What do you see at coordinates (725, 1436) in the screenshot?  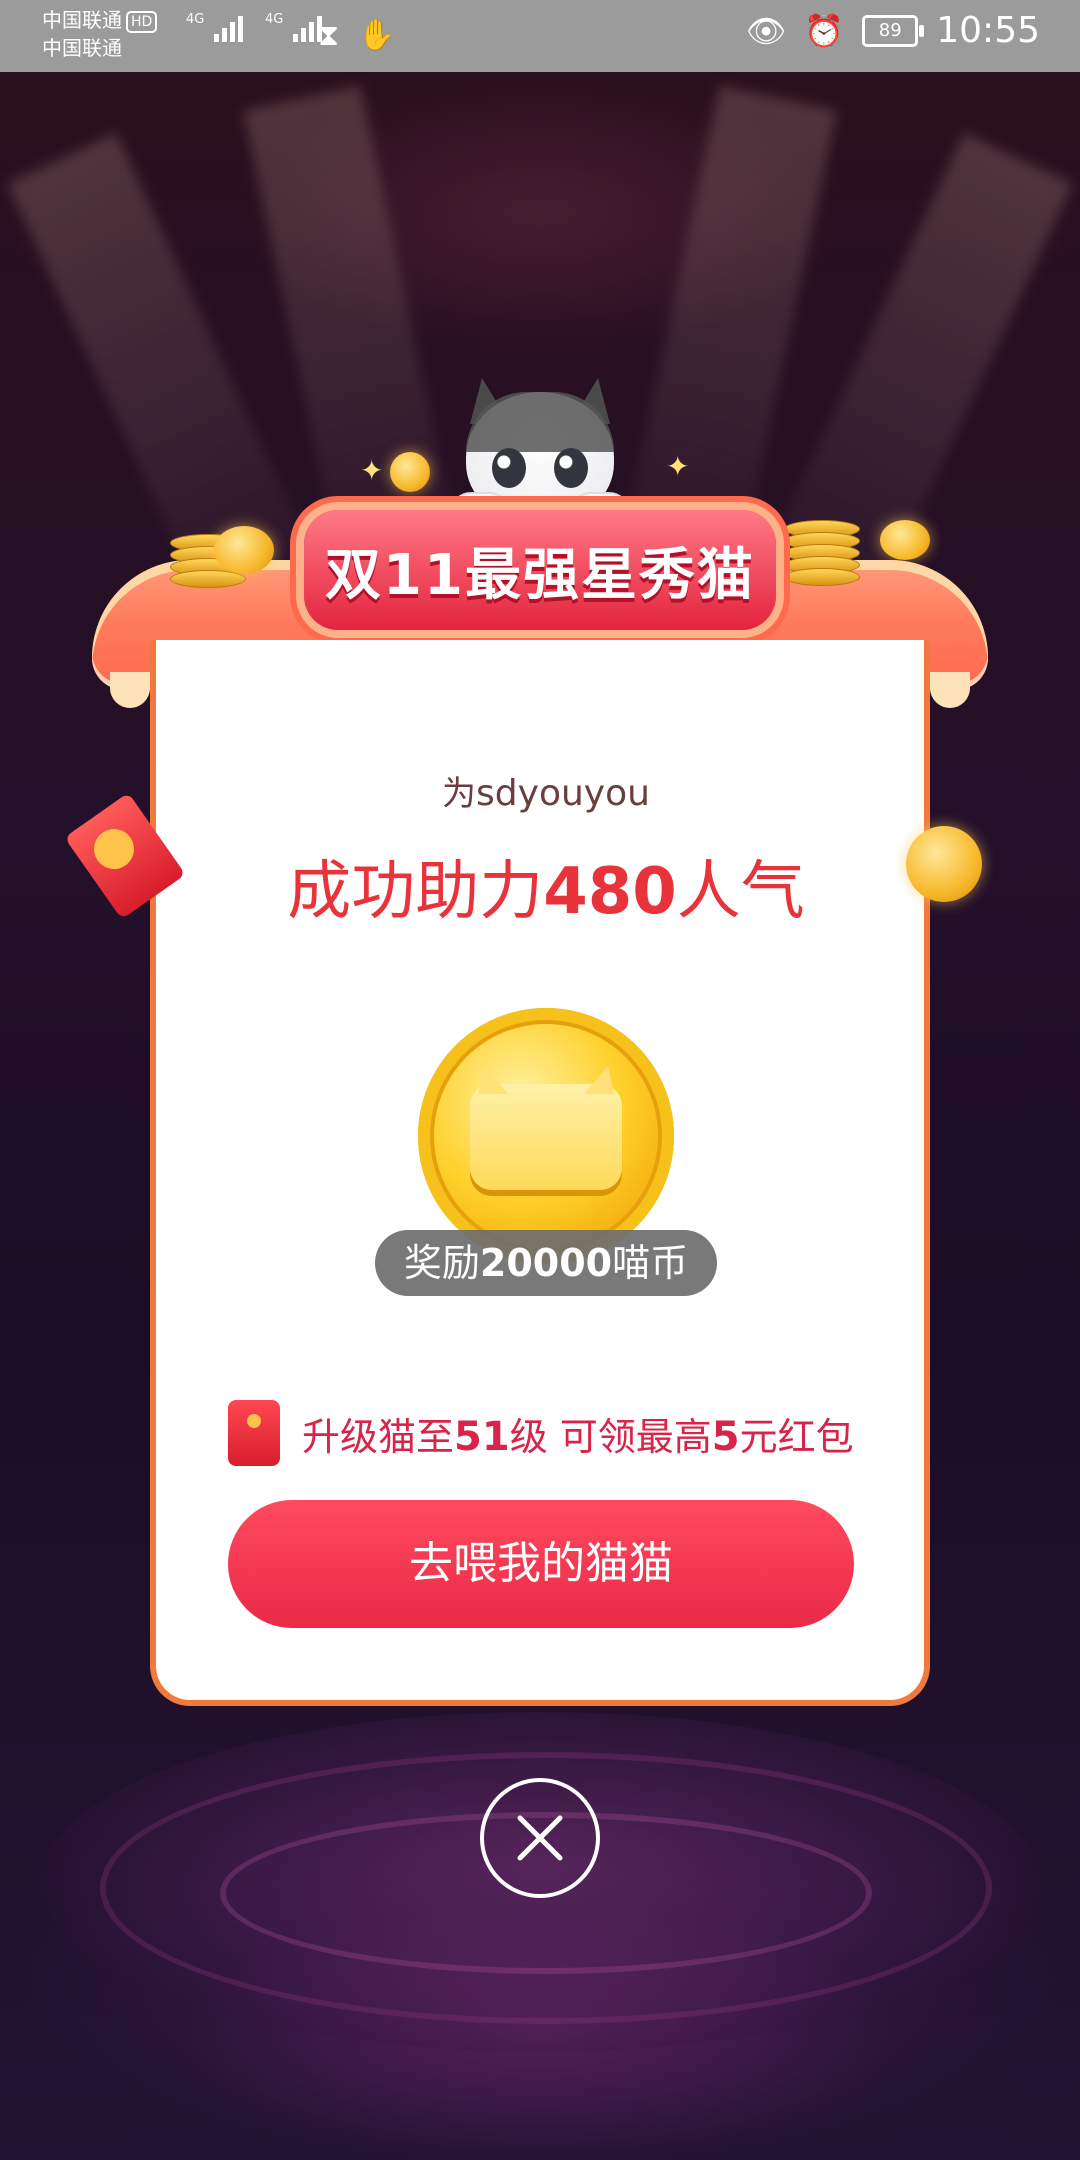 I see `upgrade-amount: 5` at bounding box center [725, 1436].